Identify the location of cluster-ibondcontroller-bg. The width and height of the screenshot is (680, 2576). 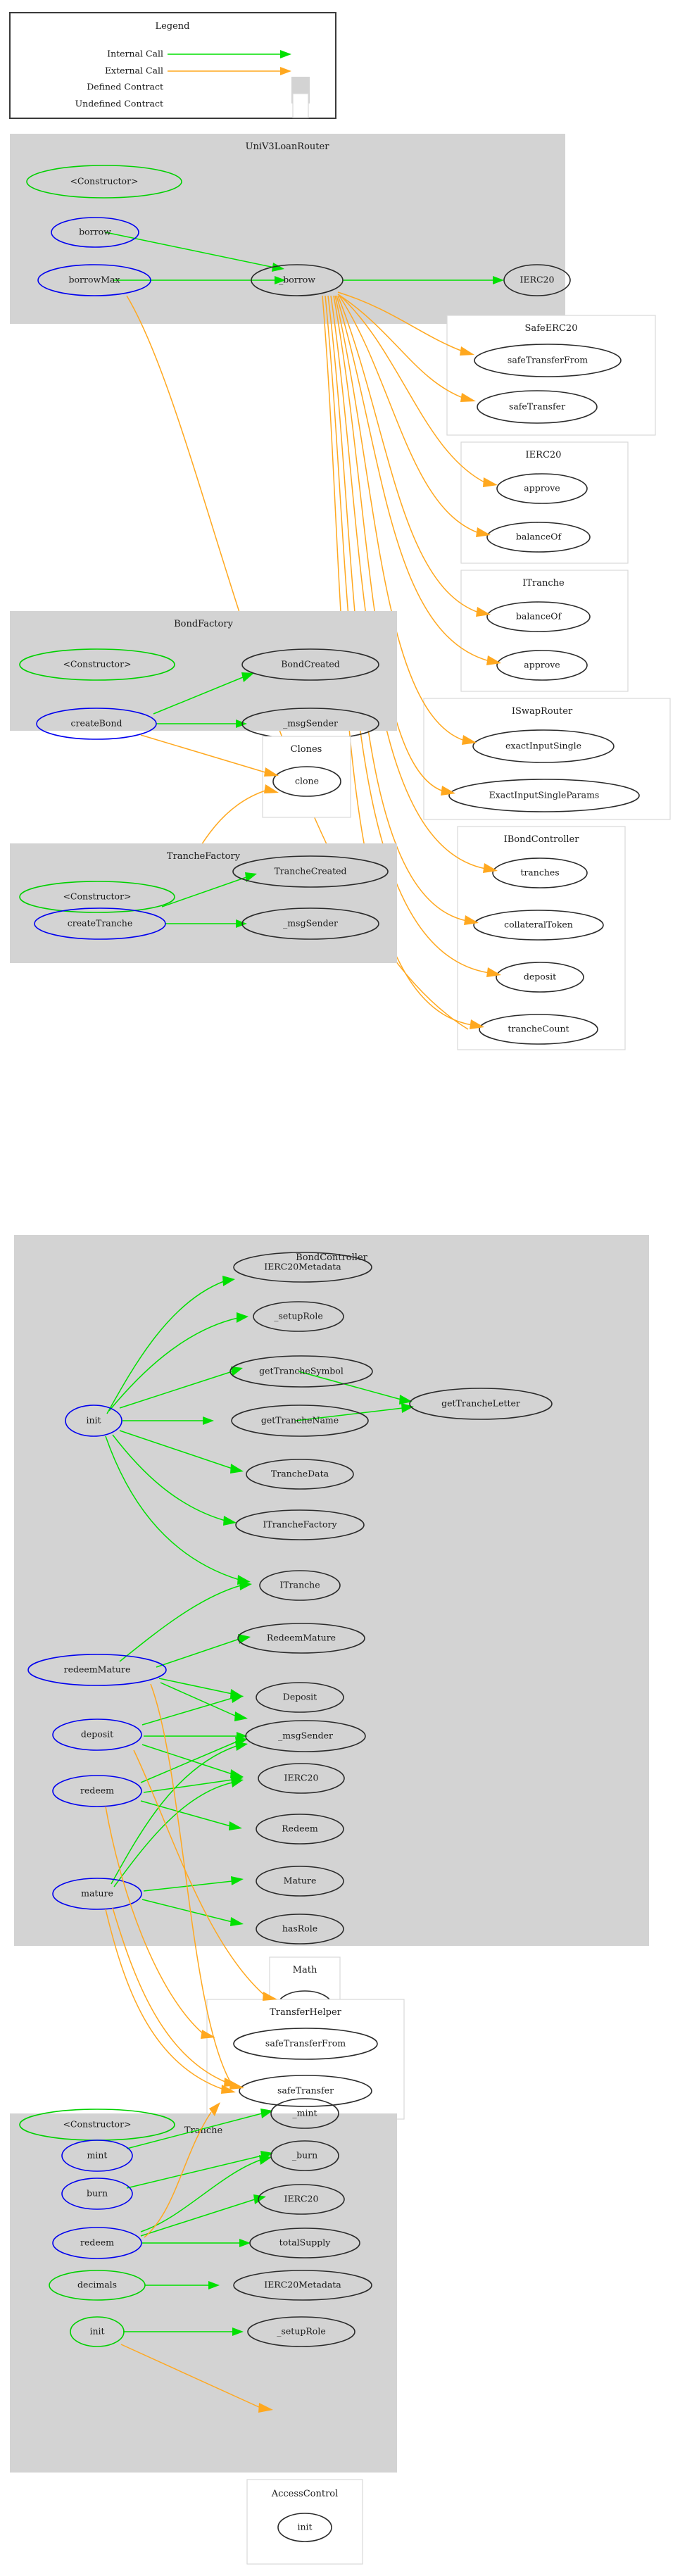
(541, 938).